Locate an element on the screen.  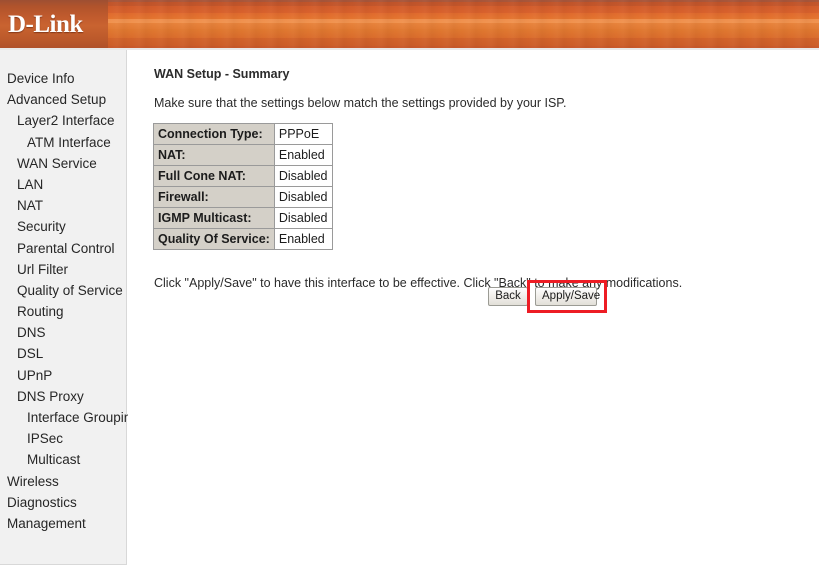
dlink-logo: D-Link is located at coordinates (45, 24).